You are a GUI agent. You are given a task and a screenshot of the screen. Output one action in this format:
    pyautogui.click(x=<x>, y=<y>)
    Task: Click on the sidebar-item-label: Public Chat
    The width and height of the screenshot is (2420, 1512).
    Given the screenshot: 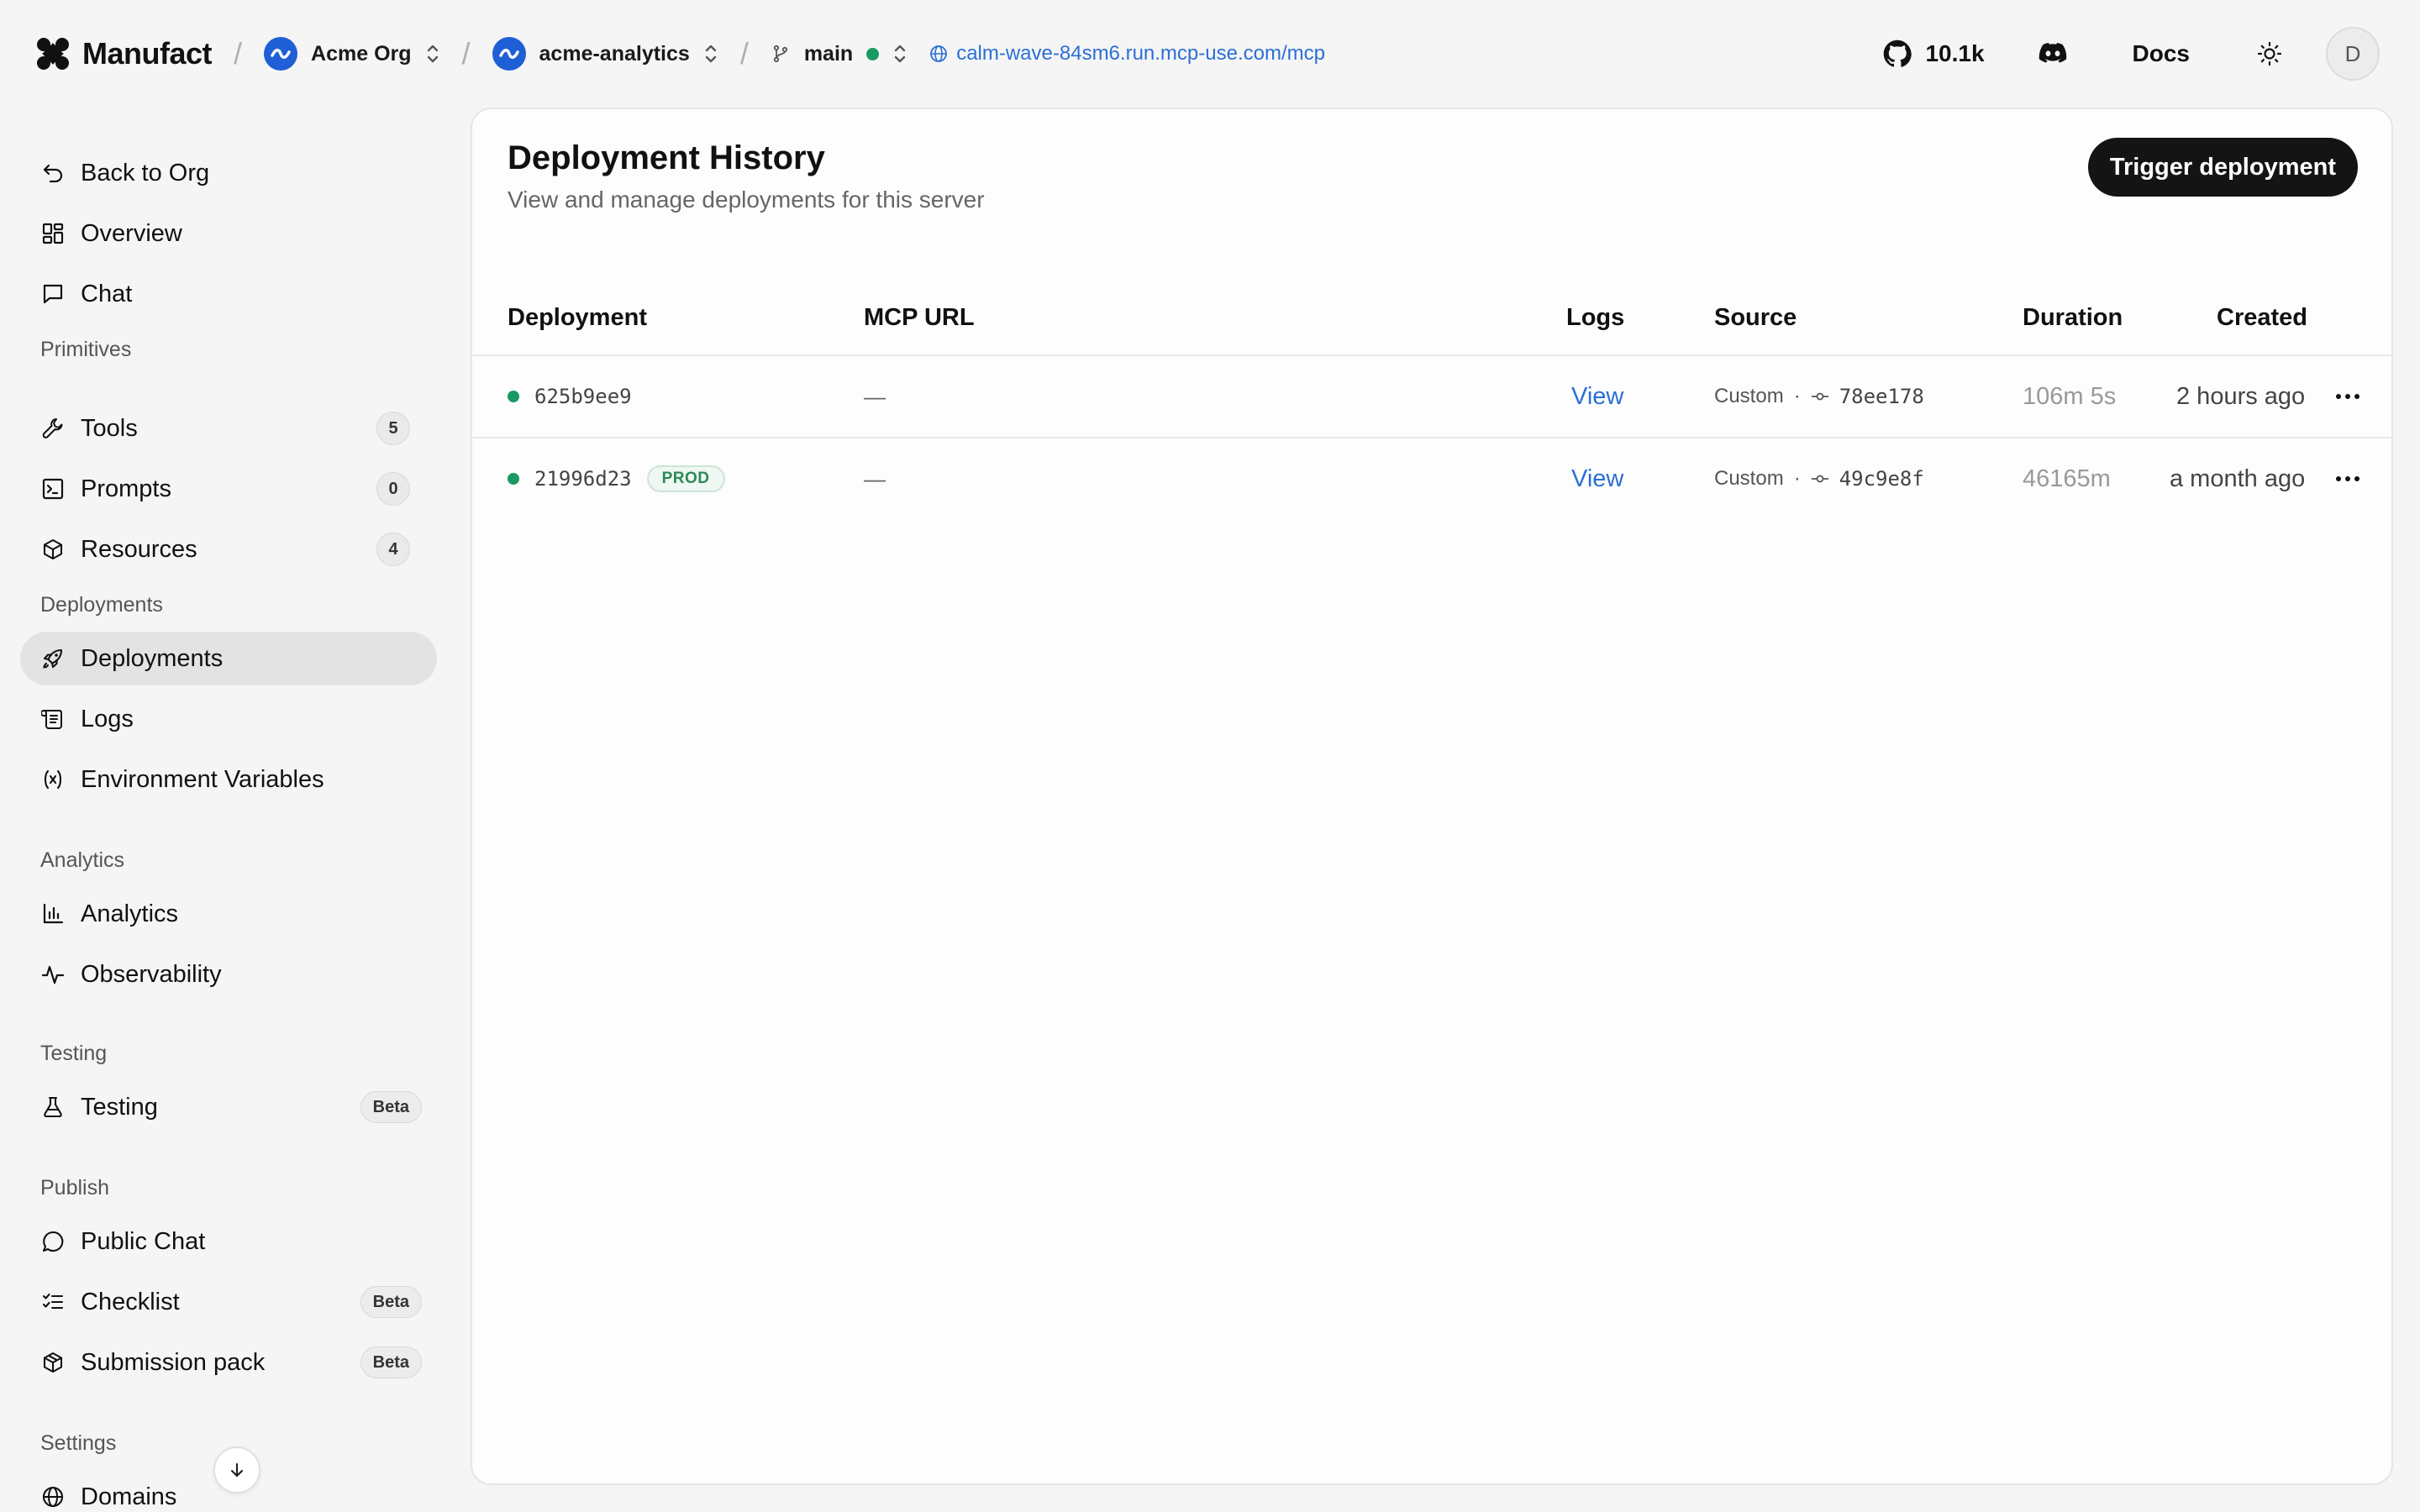 What is the action you would take?
    pyautogui.click(x=143, y=1241)
    